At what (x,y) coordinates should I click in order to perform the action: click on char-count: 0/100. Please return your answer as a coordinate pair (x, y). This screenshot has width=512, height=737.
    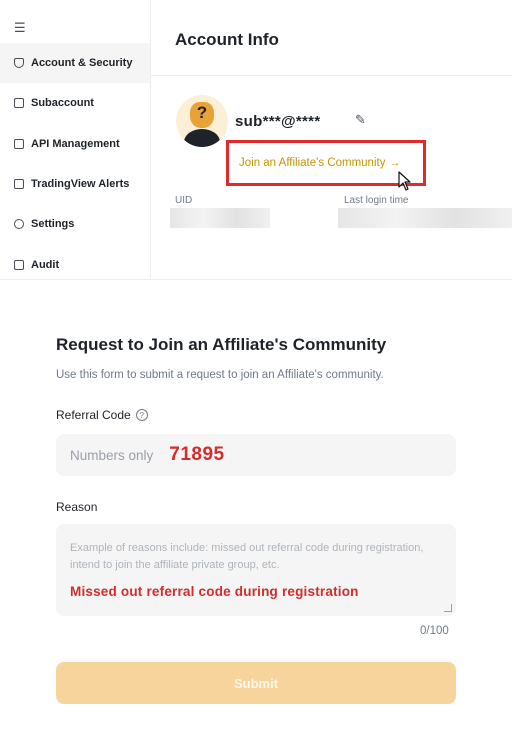
    Looking at the image, I should click on (434, 631).